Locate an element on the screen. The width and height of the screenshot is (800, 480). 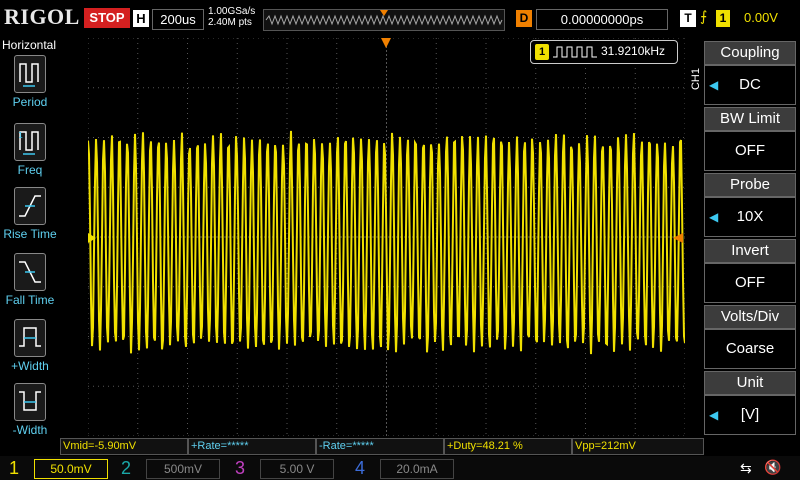
ch2-number: 2 is located at coordinates (126, 468).